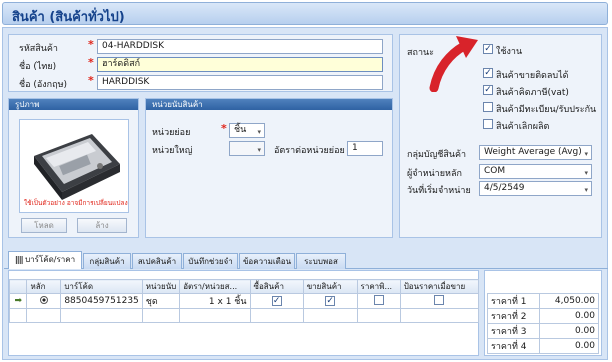 The height and width of the screenshot is (362, 612). I want to click on price-row: ราคาที่ 1 4,050.00, so click(543, 301).